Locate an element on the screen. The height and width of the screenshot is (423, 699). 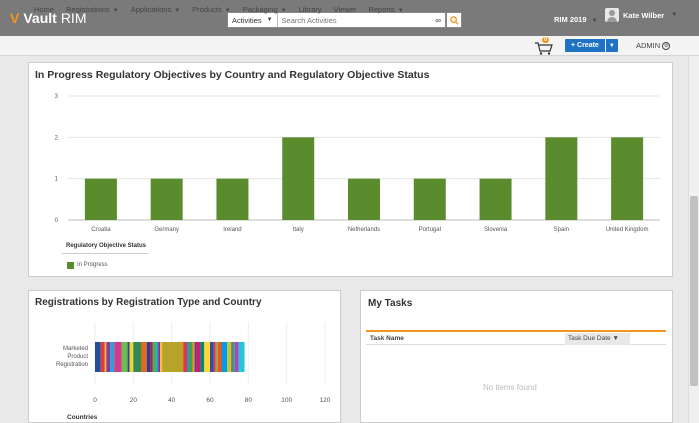
search-button is located at coordinates (454, 20).